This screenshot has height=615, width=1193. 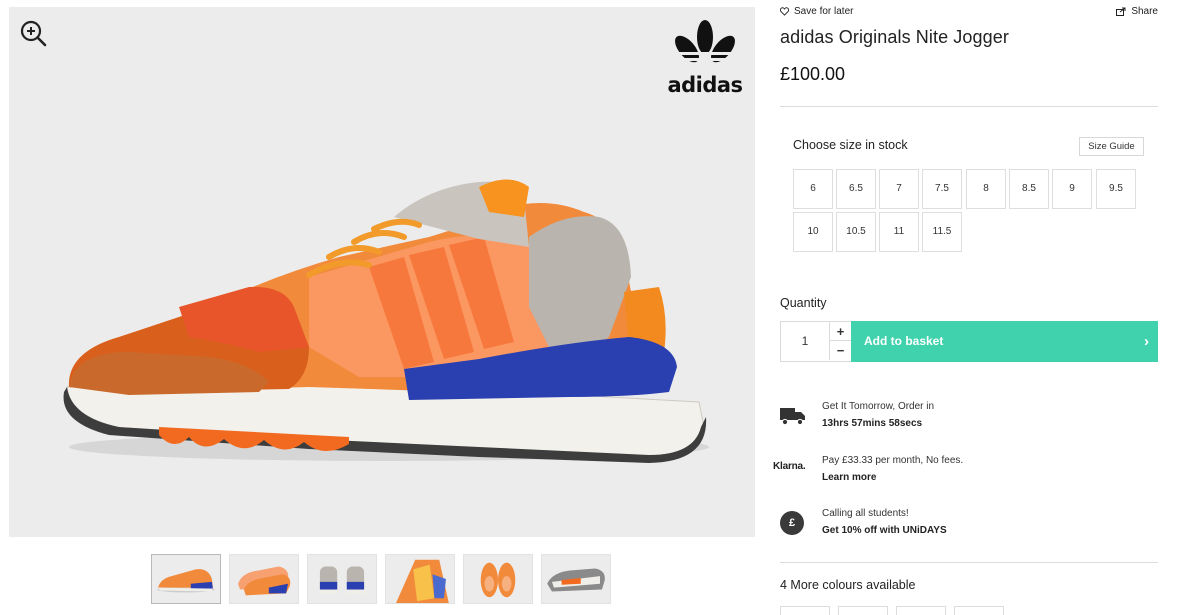 I want to click on size-option: 6, so click(x=813, y=189).